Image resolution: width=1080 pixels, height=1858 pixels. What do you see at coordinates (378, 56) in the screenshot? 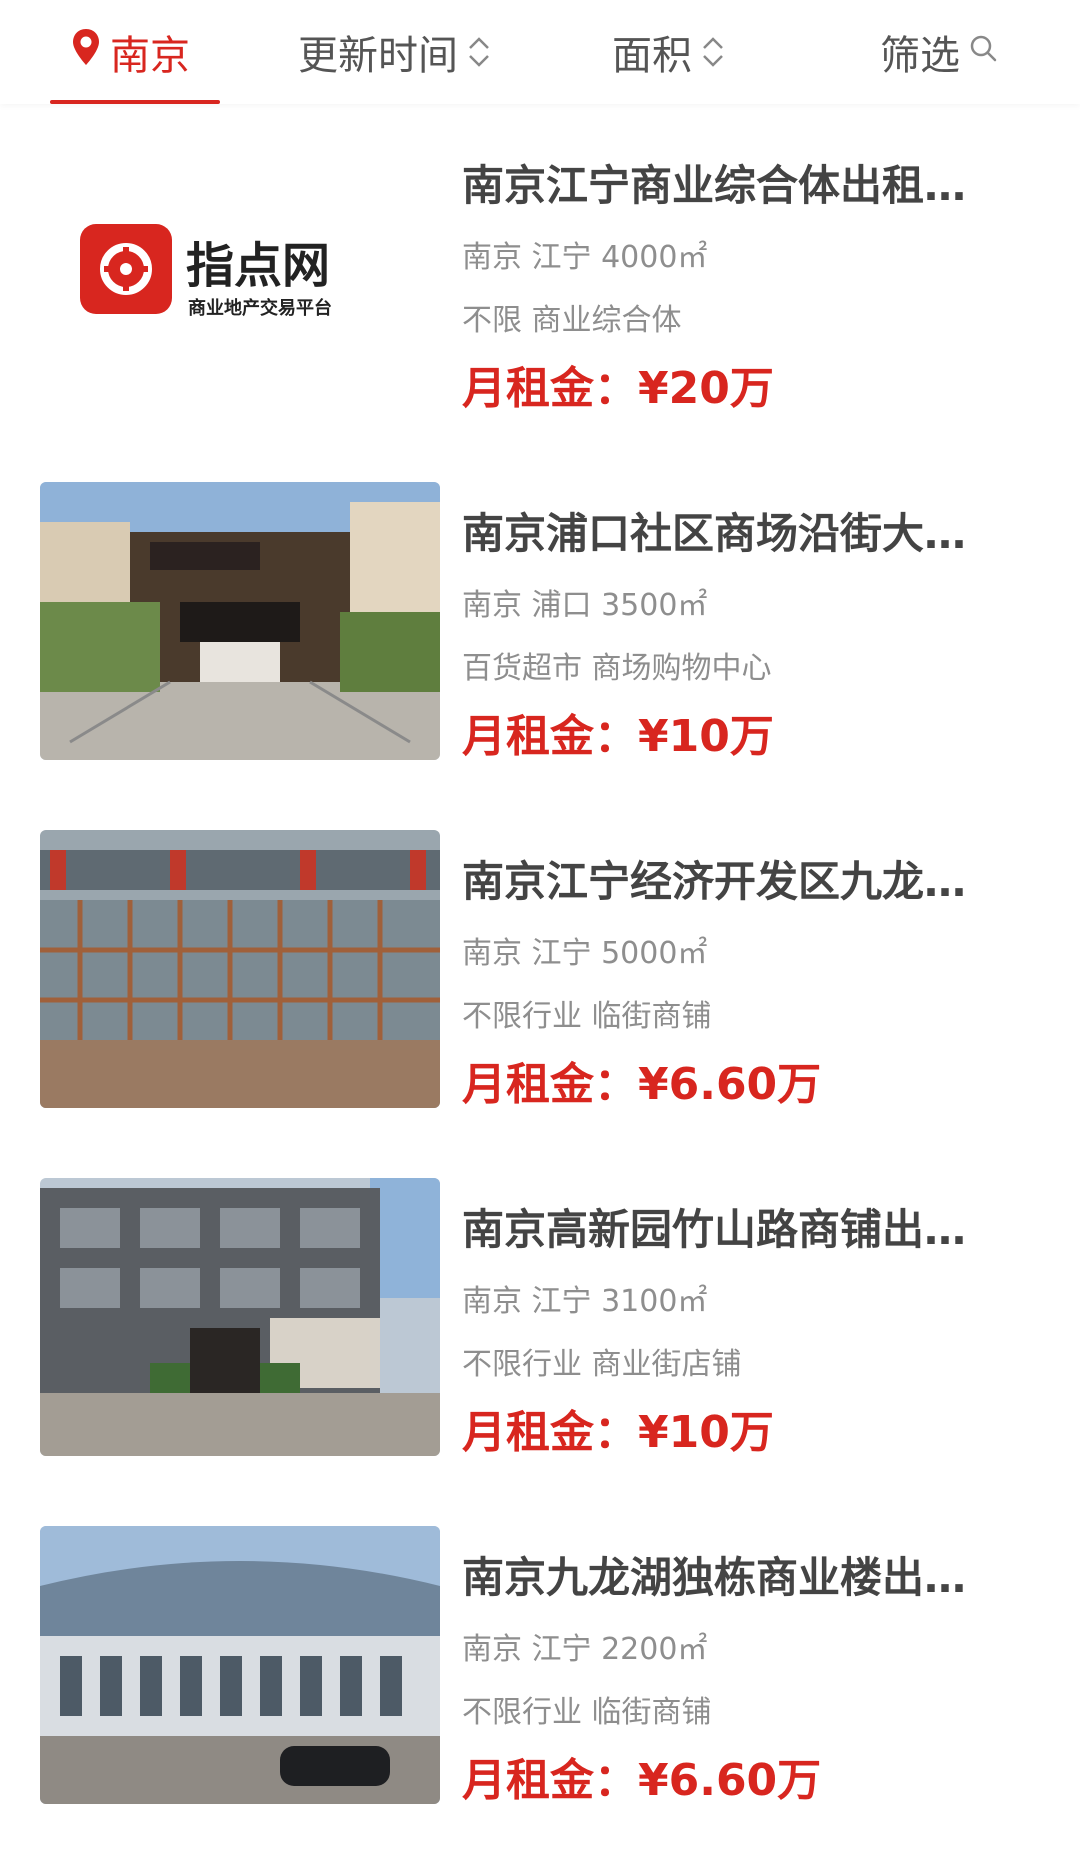
I see `update-time-label: 更新时间` at bounding box center [378, 56].